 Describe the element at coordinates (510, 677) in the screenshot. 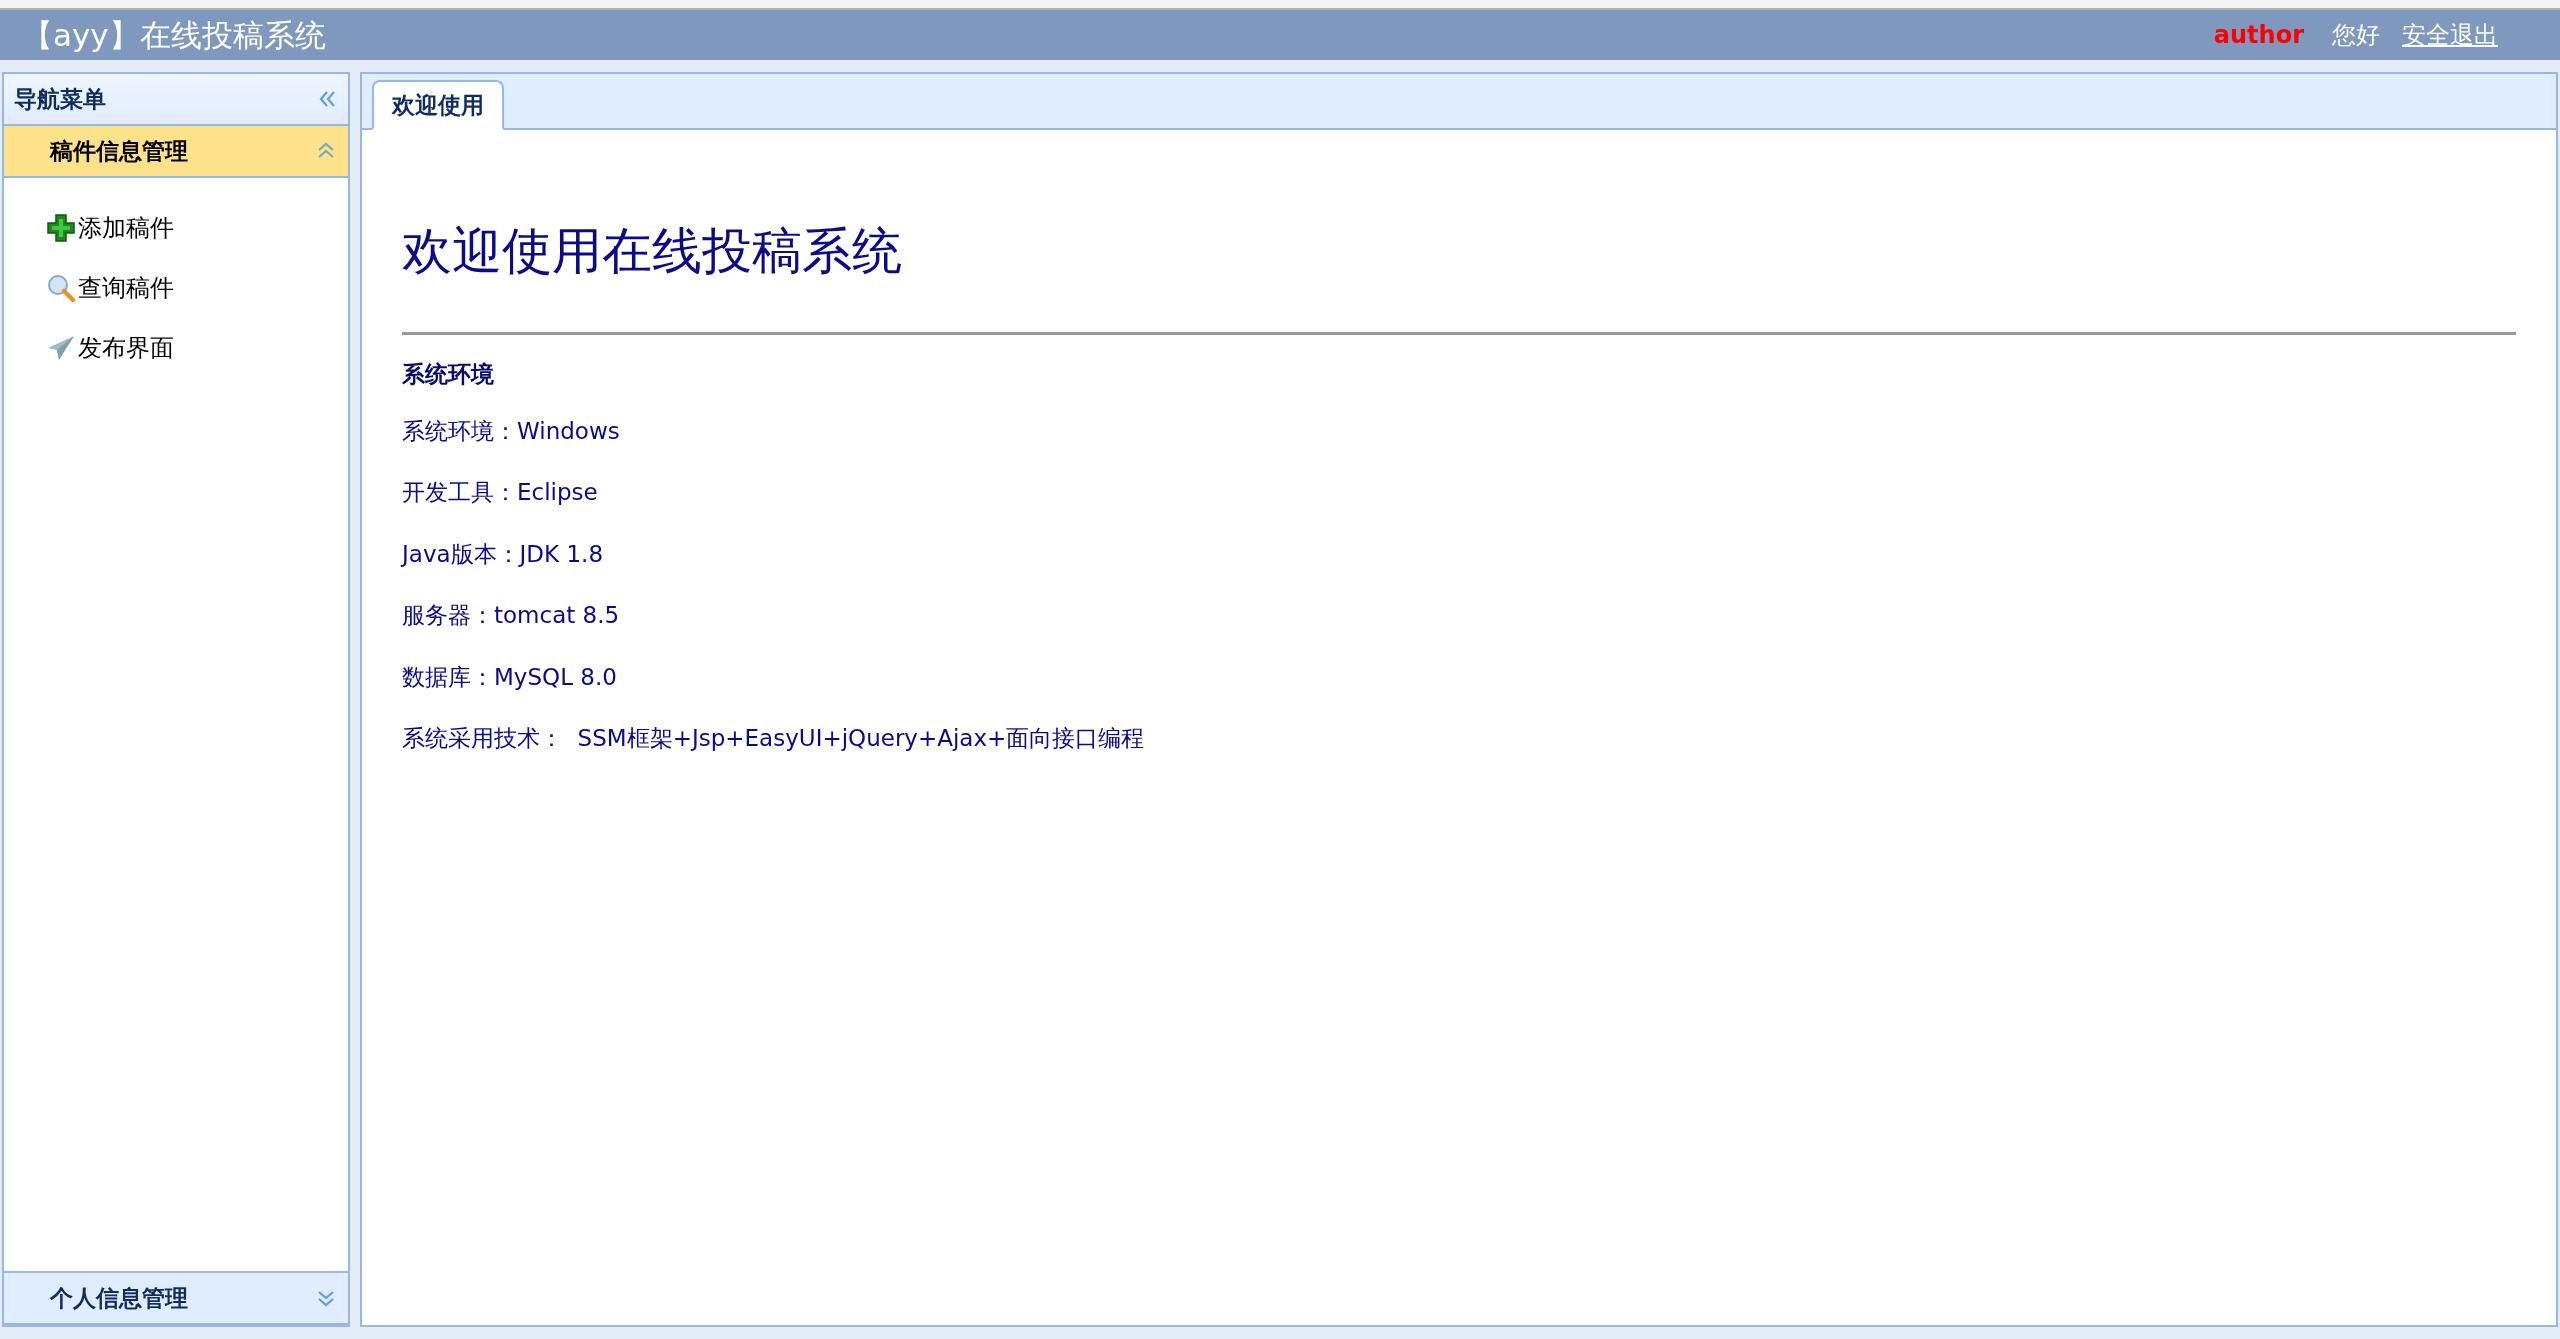

I see `info-line: 数据库：MySQL 8.0` at that location.